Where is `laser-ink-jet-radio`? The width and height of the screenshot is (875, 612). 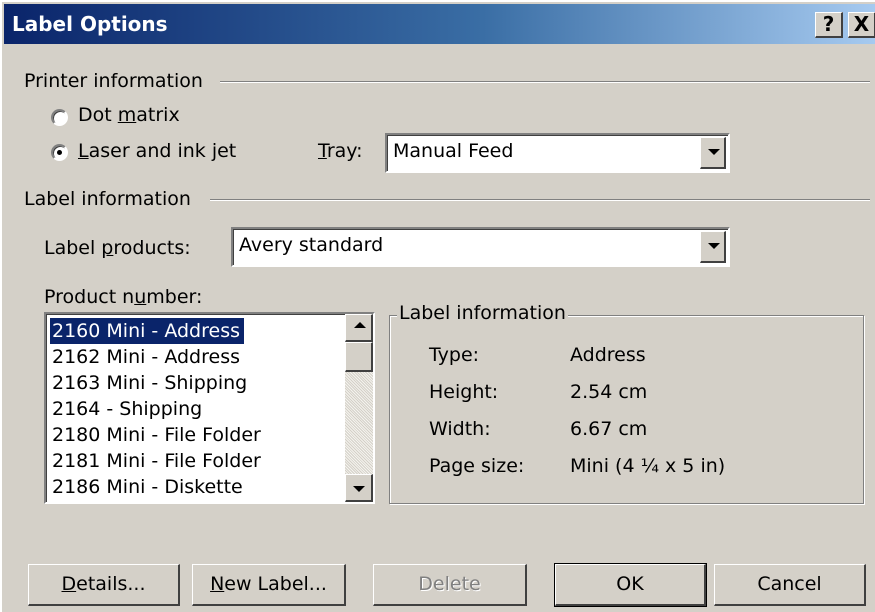 laser-ink-jet-radio is located at coordinates (59, 152).